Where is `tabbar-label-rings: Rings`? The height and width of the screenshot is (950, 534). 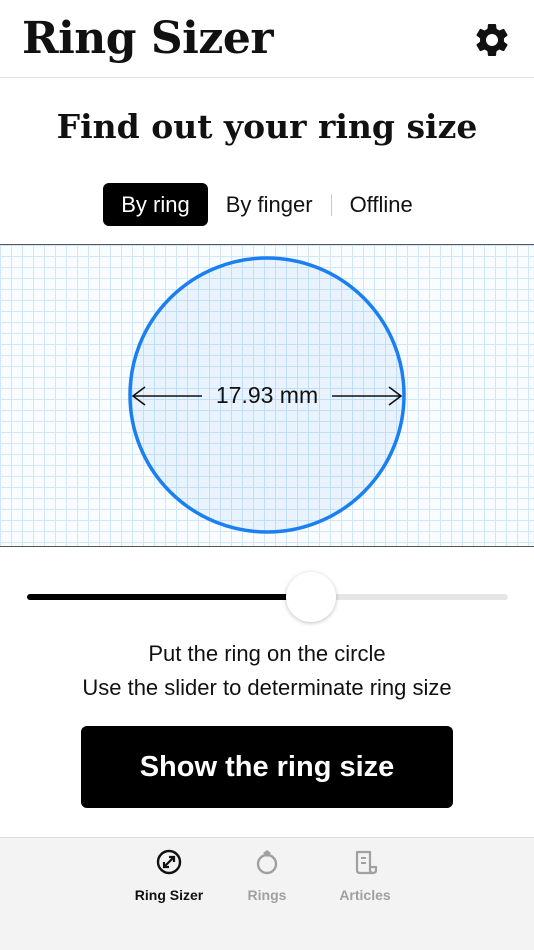 tabbar-label-rings: Rings is located at coordinates (267, 895).